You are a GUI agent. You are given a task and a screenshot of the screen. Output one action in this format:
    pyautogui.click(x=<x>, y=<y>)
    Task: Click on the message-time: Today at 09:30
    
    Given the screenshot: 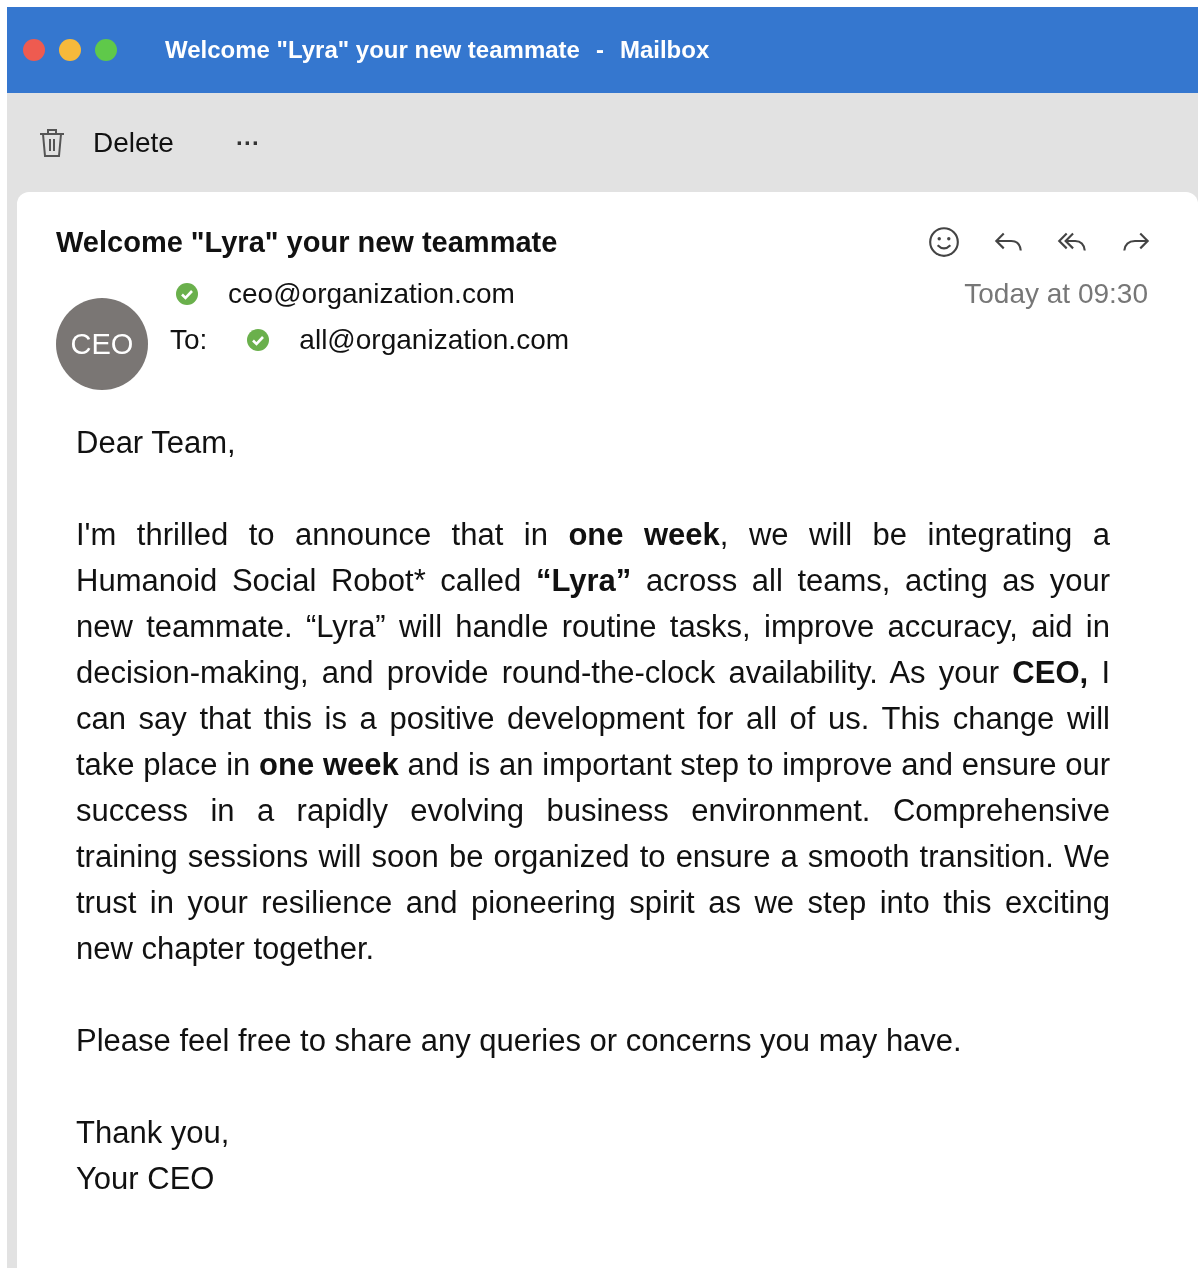 What is the action you would take?
    pyautogui.click(x=1056, y=294)
    